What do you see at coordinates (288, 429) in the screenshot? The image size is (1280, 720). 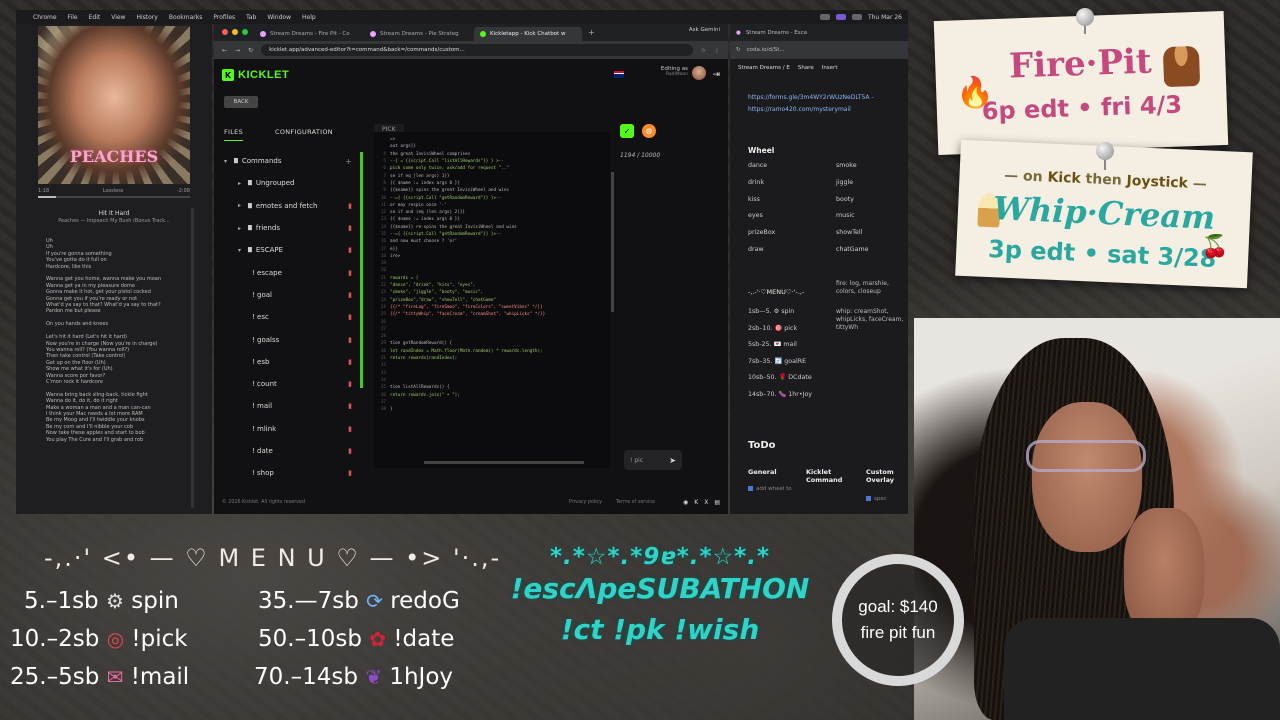 I see `tree-item: ! mlink ▮` at bounding box center [288, 429].